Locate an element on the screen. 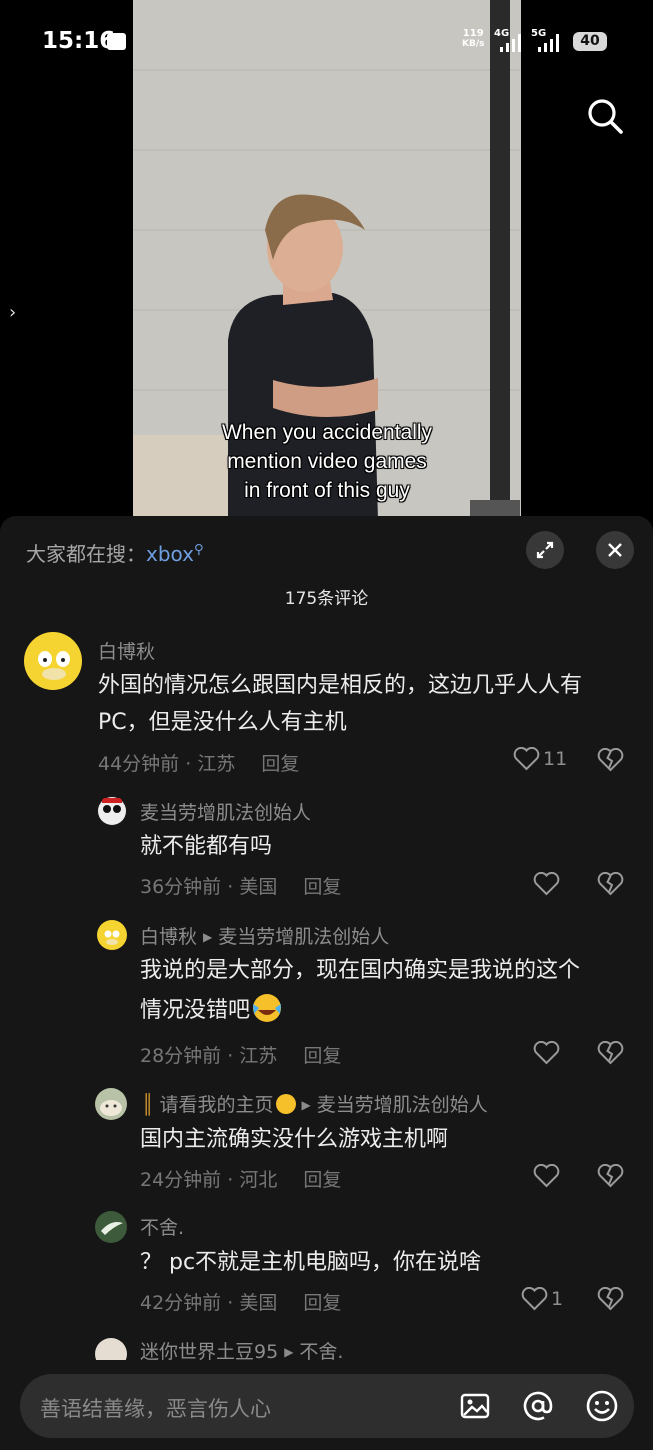  comment-meta: 36分钟前 · 美国 回复 is located at coordinates (241, 887).